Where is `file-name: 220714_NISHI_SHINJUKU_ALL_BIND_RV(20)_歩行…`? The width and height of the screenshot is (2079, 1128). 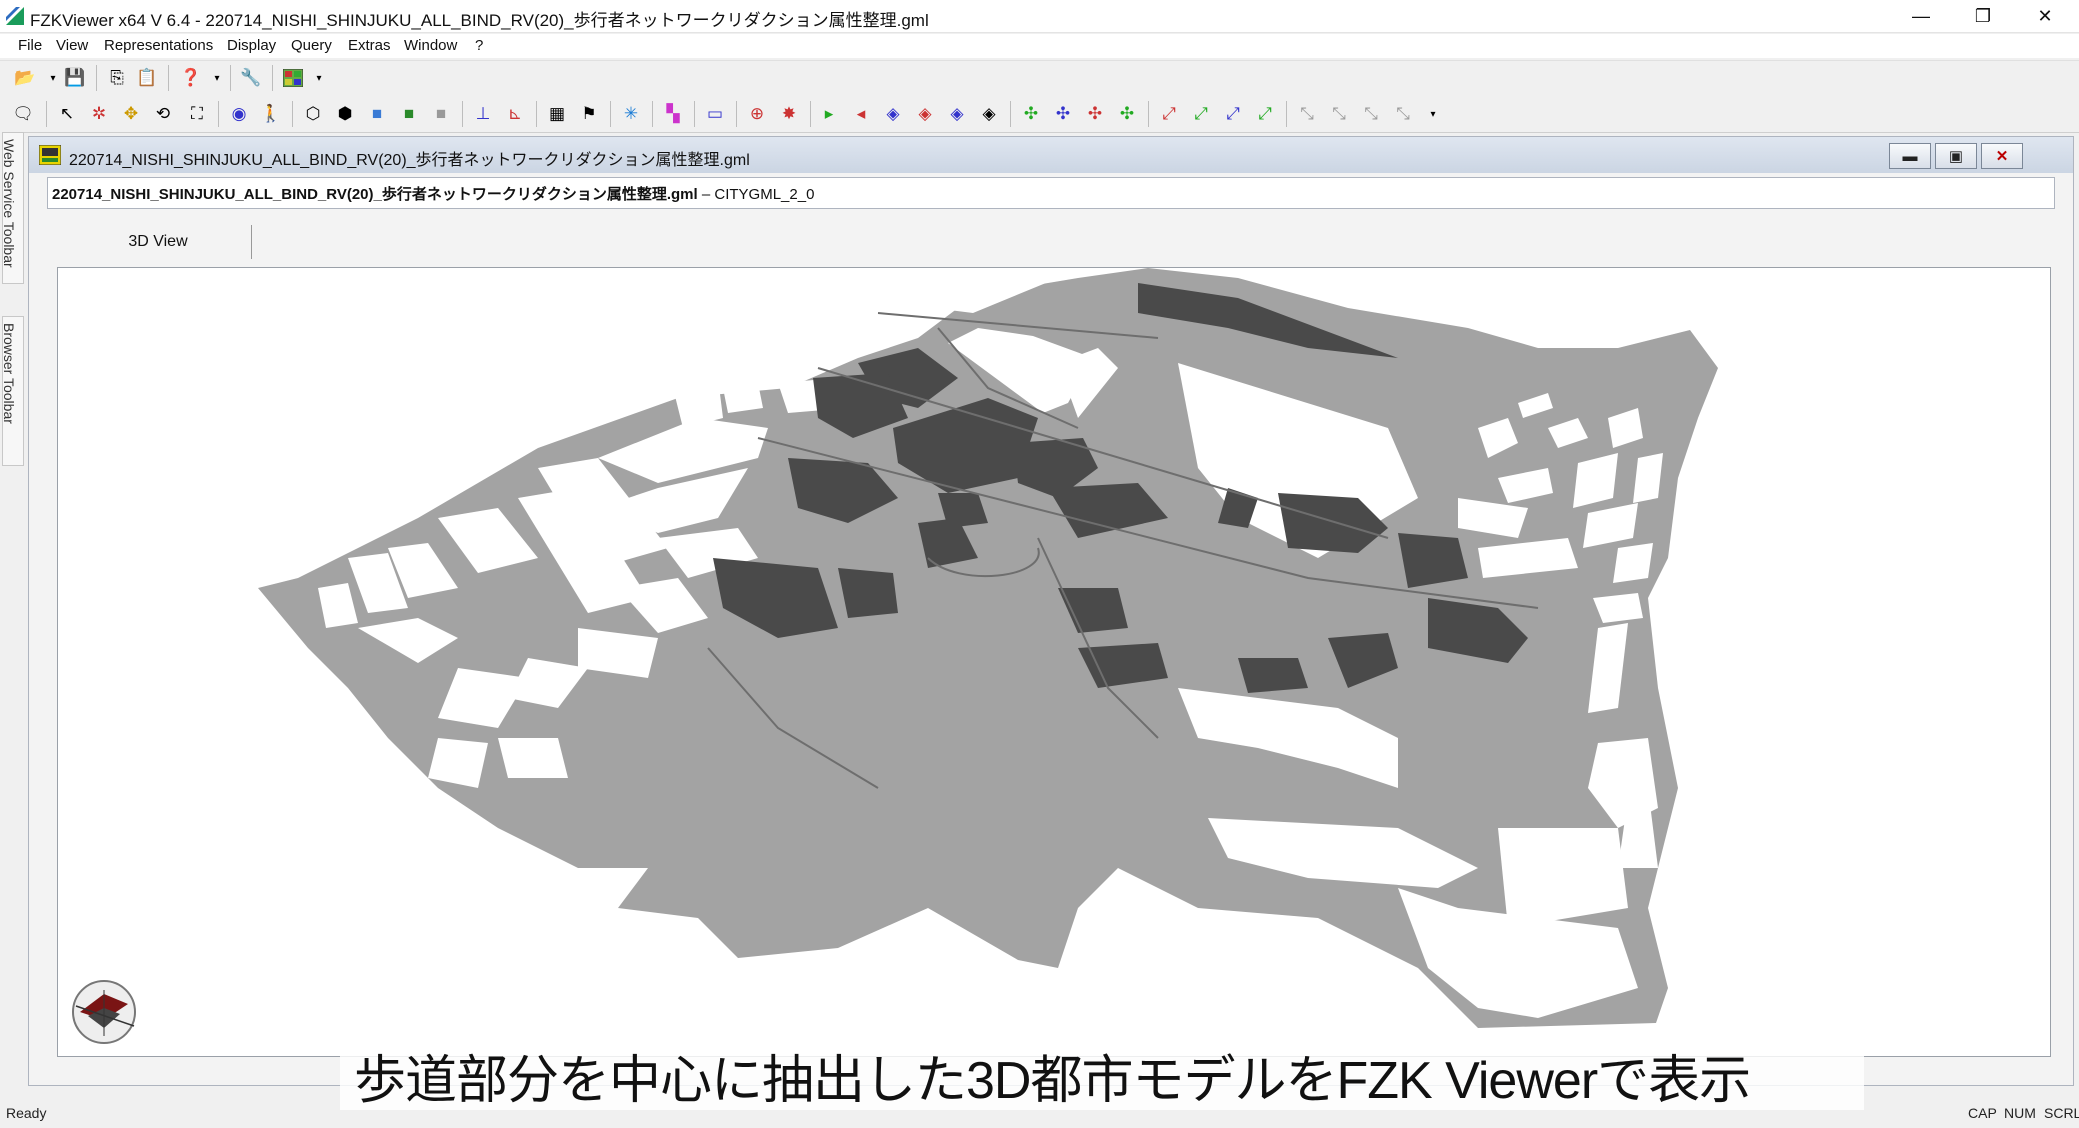 file-name: 220714_NISHI_SHINJUKU_ALL_BIND_RV(20)_歩行… is located at coordinates (375, 194).